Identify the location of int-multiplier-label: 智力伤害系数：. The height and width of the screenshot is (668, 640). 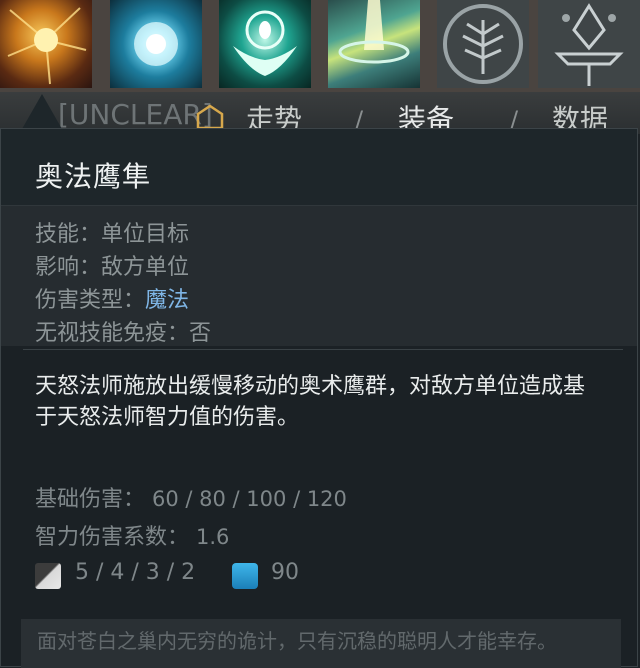
(112, 537).